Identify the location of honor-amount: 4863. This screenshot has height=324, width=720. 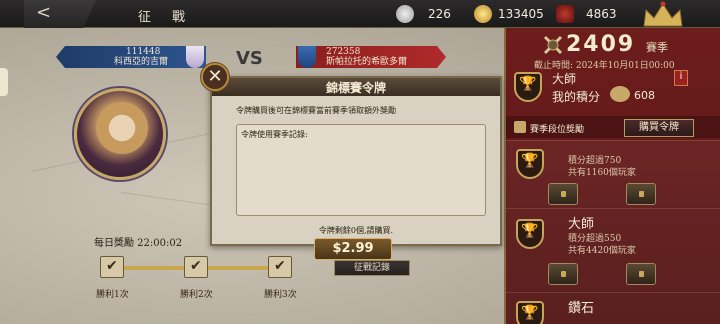
(601, 14).